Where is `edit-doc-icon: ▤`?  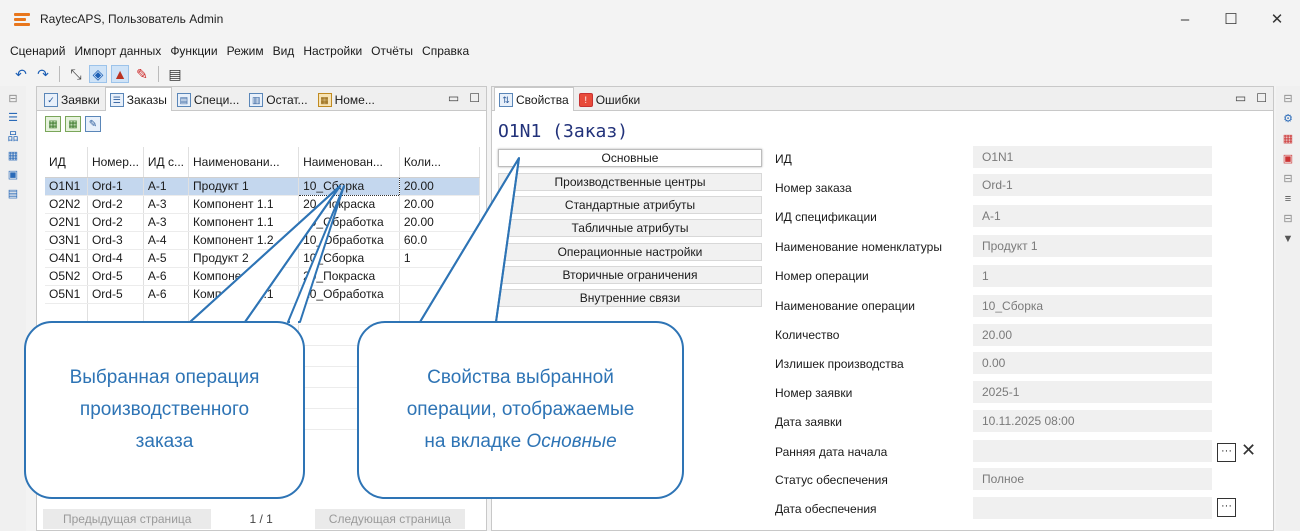 edit-doc-icon: ▤ is located at coordinates (175, 74).